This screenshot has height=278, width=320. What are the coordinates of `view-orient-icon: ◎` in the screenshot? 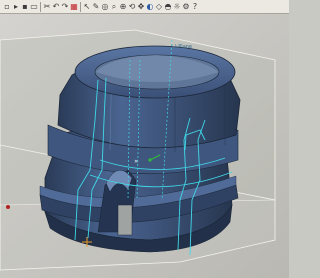 It's located at (105, 7).